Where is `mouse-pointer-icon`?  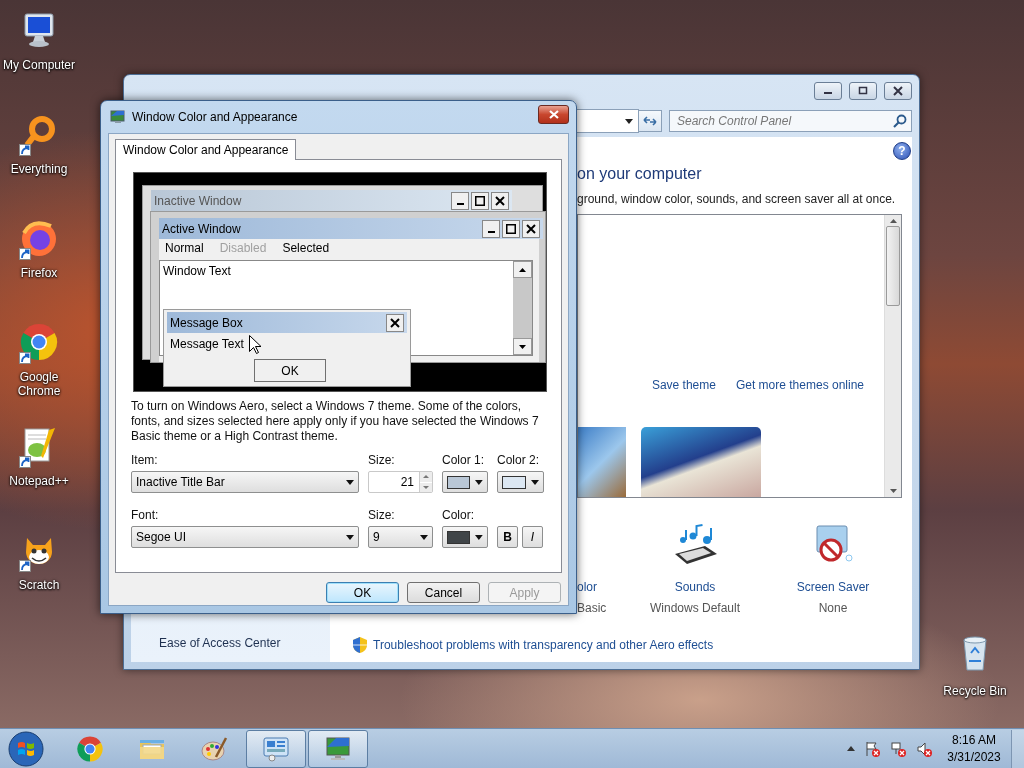
mouse-pointer-icon is located at coordinates (255, 344).